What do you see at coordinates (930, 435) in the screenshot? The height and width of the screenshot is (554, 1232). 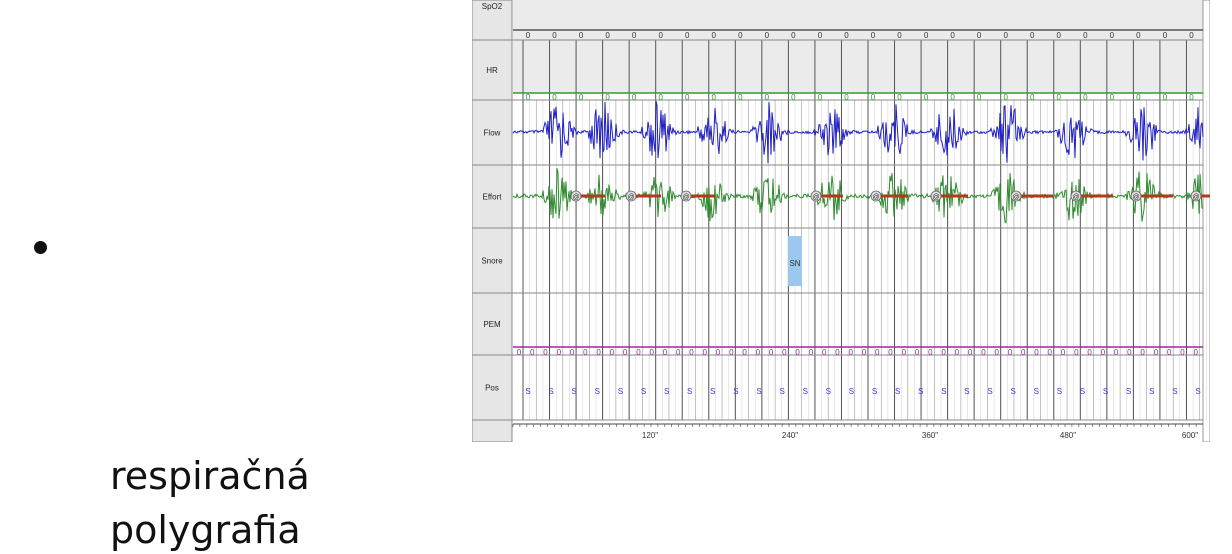 I see `time-tick-label: 360"` at bounding box center [930, 435].